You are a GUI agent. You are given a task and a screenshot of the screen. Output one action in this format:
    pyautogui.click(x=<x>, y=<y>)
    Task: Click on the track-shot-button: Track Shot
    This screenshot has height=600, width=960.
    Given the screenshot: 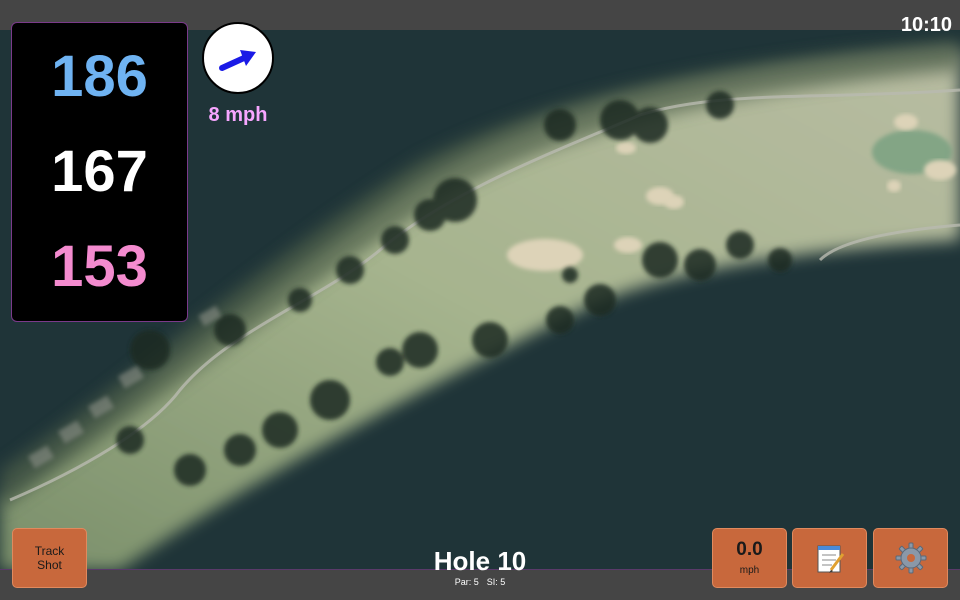 What is the action you would take?
    pyautogui.click(x=49, y=558)
    